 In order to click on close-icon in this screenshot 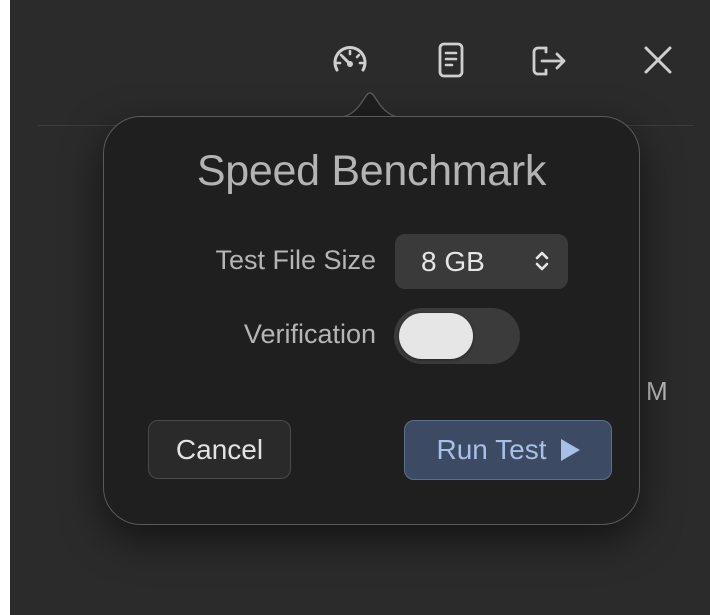, I will do `click(658, 60)`.